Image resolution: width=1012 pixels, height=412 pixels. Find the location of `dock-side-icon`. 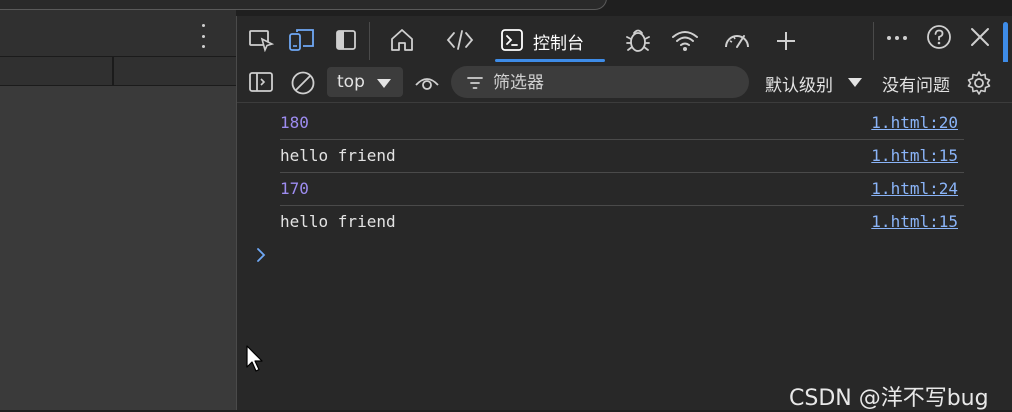

dock-side-icon is located at coordinates (346, 40).